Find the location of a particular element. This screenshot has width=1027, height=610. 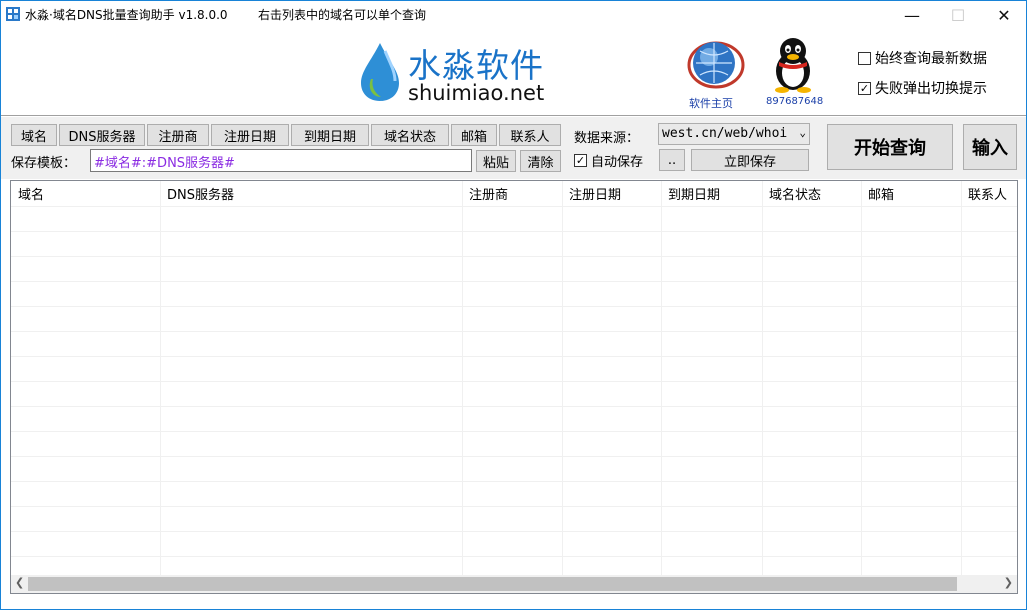

close-icon: ✕ is located at coordinates (1004, 15).